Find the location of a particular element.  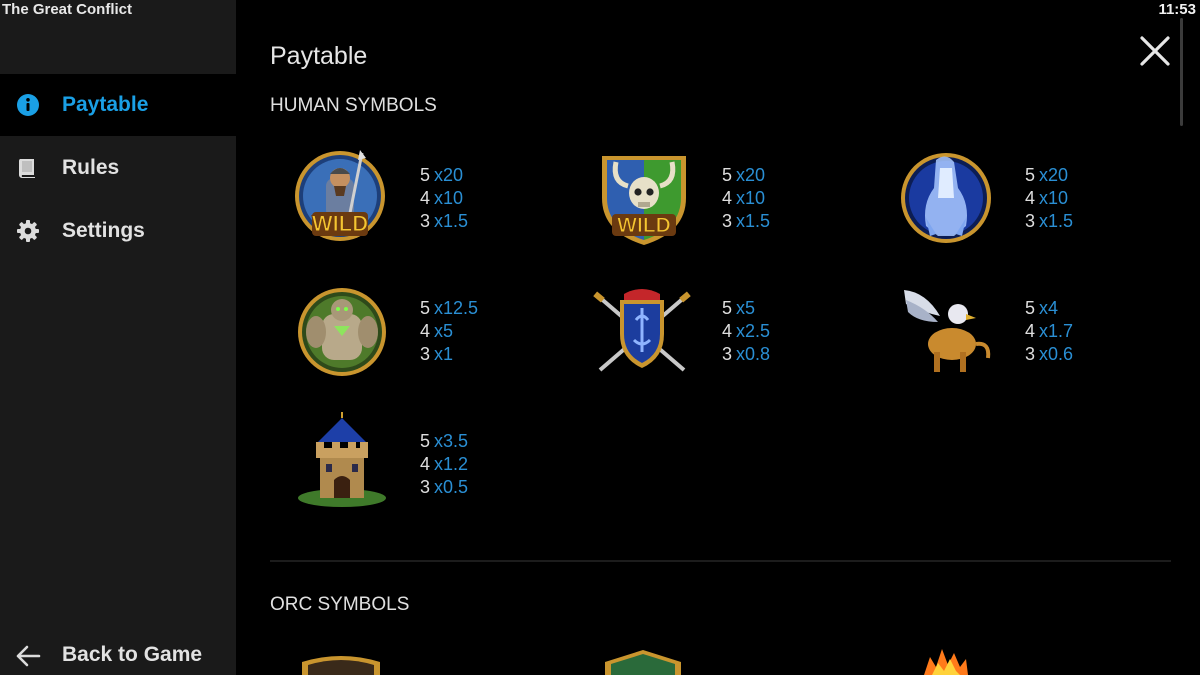

info-icon is located at coordinates (28, 105).